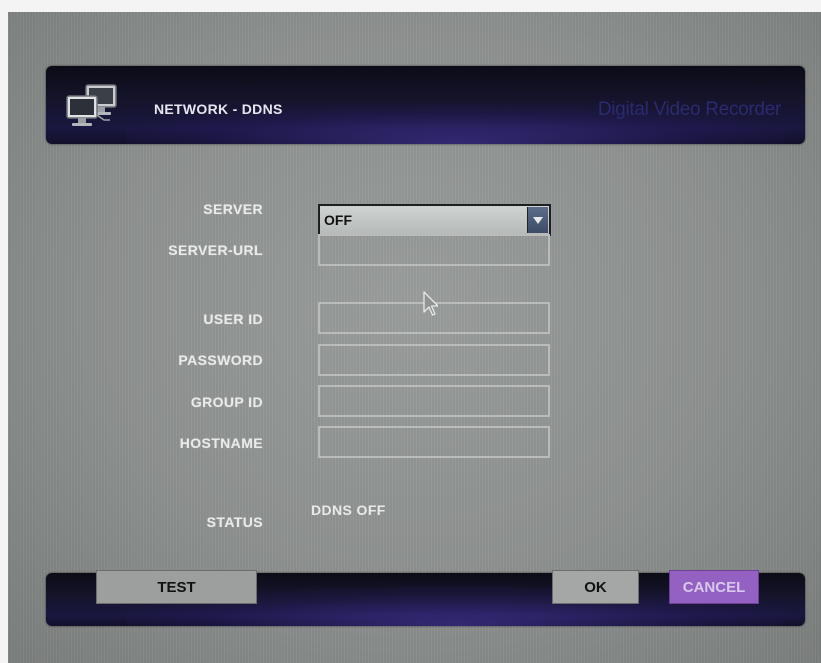  What do you see at coordinates (221, 443) in the screenshot?
I see `hostname-label: HOSTNAME` at bounding box center [221, 443].